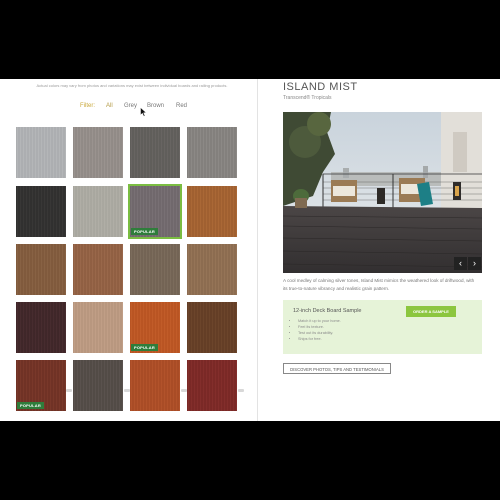 This screenshot has width=500, height=500. I want to click on swatch-7: POPULAR, so click(155, 211).